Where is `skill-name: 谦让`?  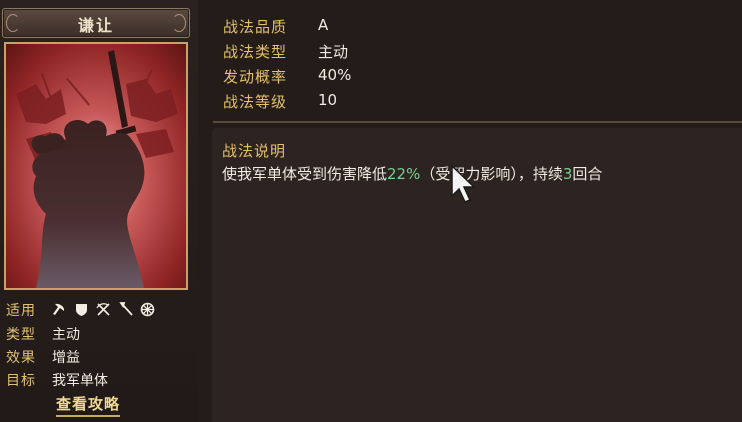
skill-name: 谦让 is located at coordinates (95, 25).